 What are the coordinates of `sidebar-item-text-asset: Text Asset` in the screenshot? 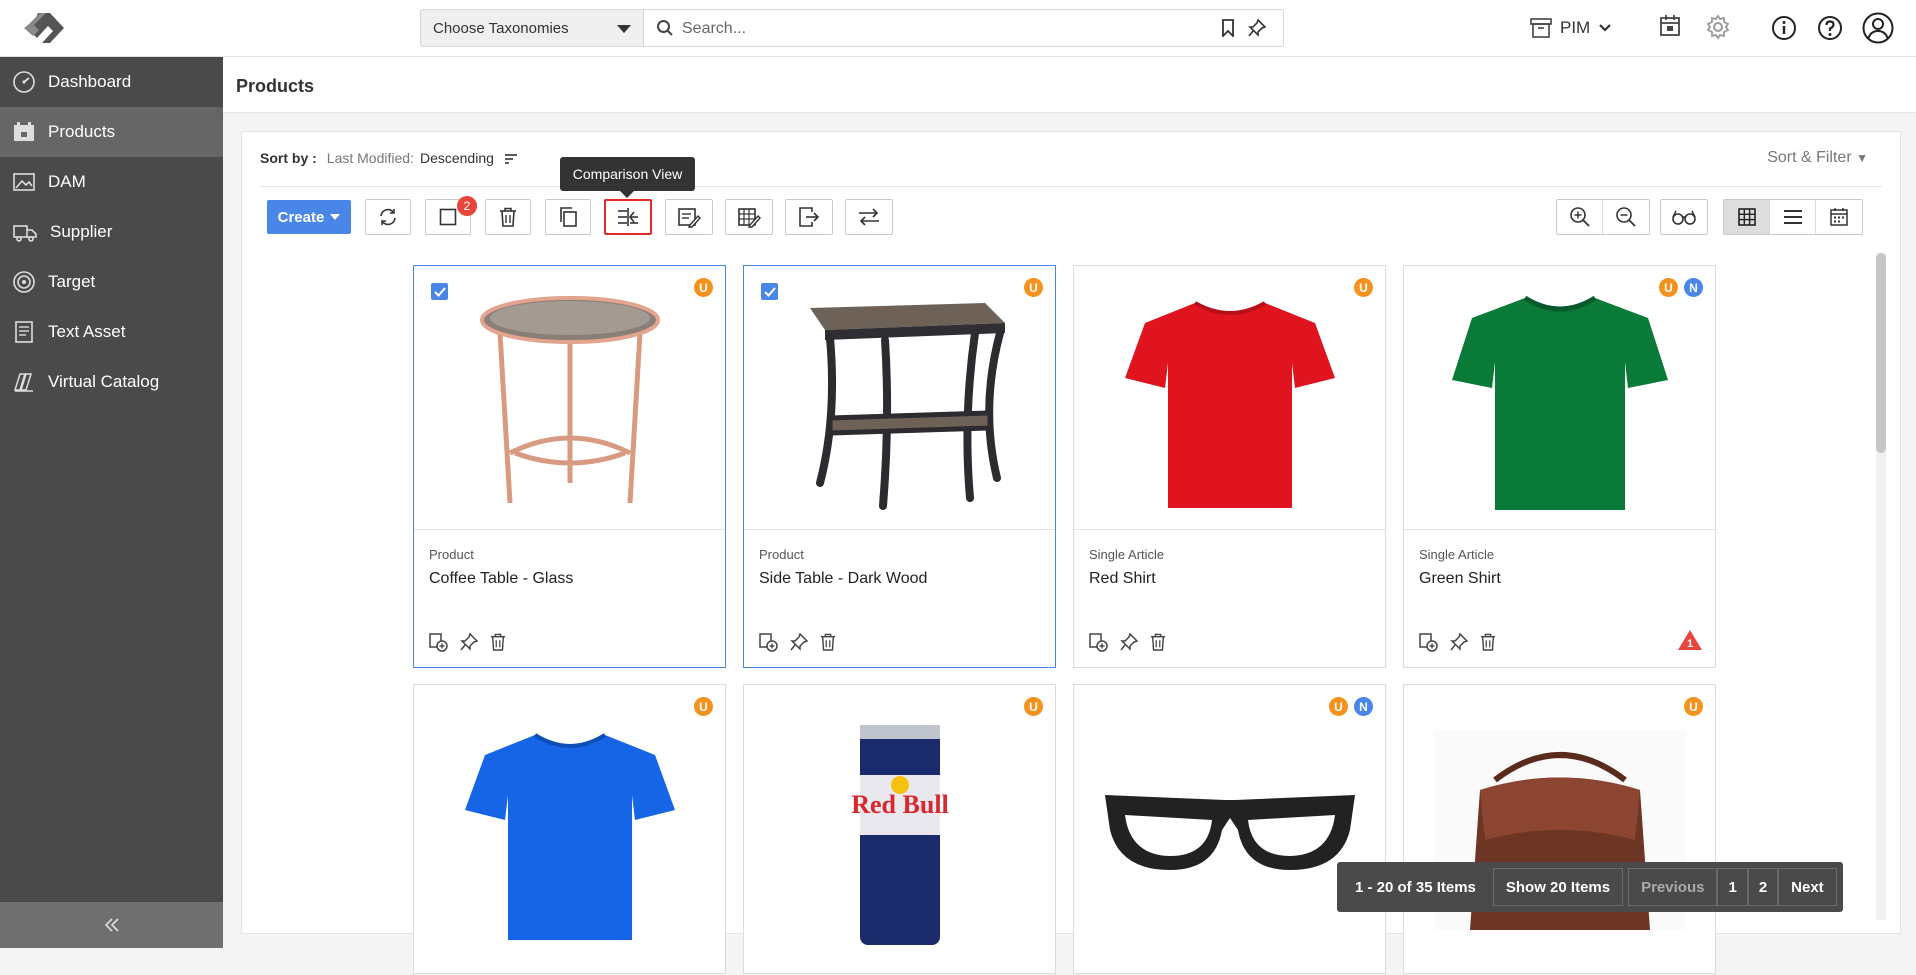 It's located at (111, 332).